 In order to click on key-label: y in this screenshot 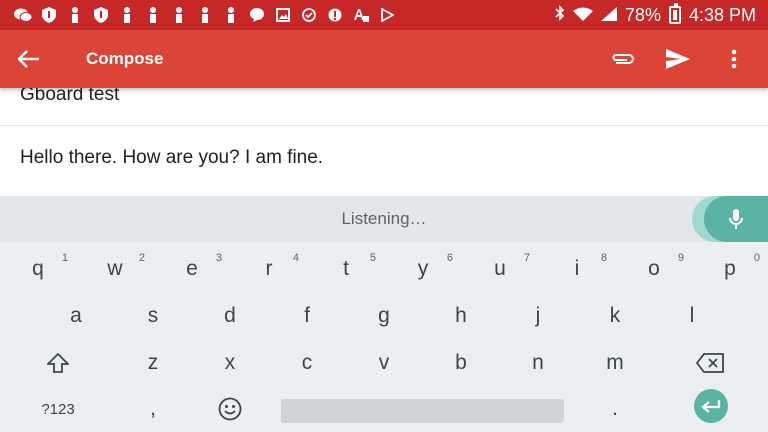, I will do `click(423, 268)`.